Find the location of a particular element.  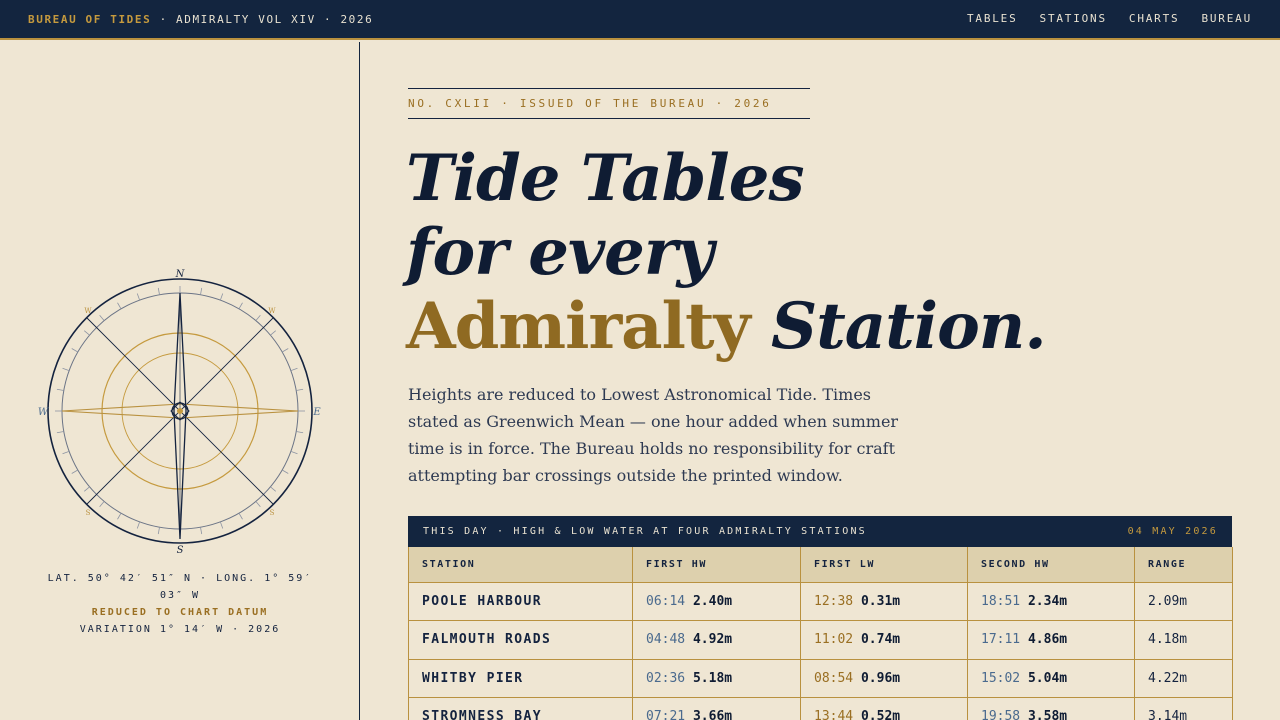

first-lw-cell: 08:54 0.96m is located at coordinates (884, 678).